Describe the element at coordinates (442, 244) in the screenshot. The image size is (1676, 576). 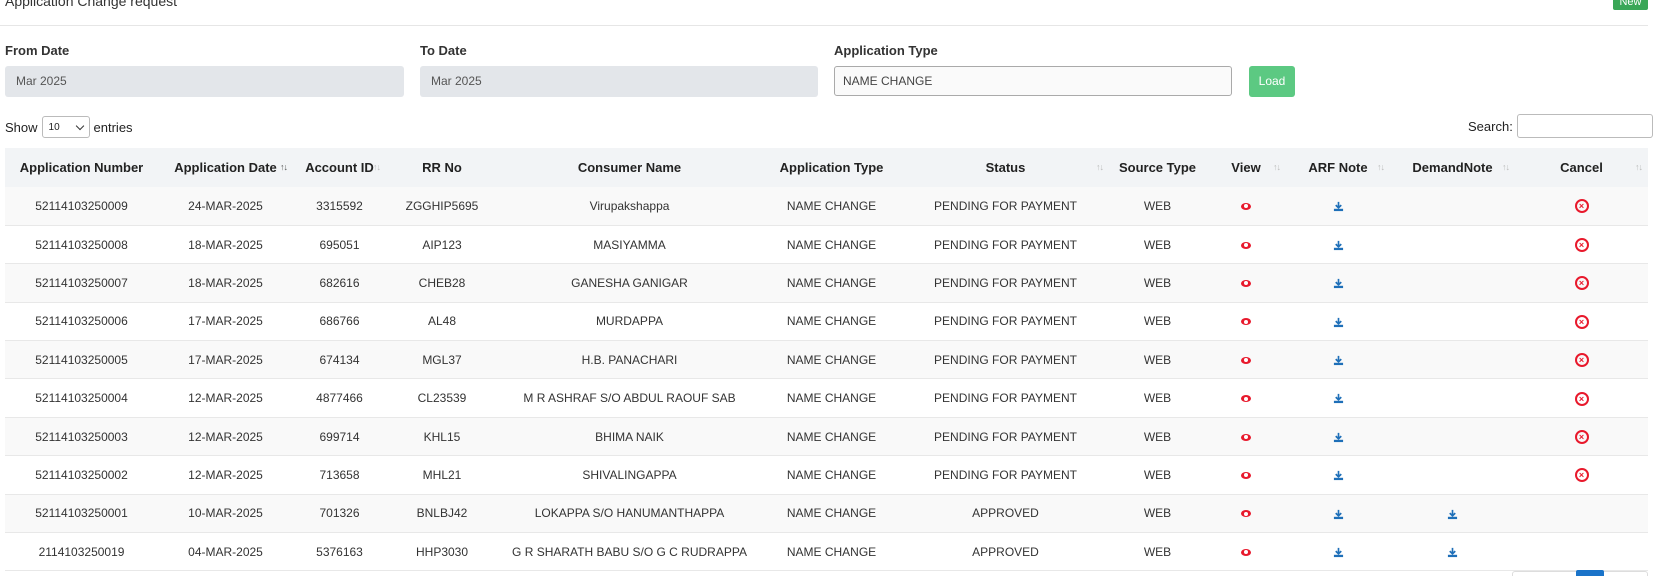
I see `rr-no-cell: AIP123` at that location.